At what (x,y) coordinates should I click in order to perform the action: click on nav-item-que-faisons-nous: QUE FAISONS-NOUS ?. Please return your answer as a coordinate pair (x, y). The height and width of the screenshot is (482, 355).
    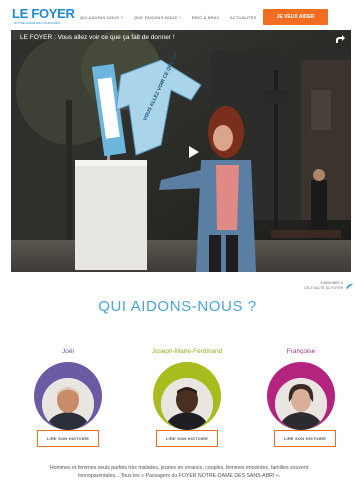
    Looking at the image, I should click on (157, 17).